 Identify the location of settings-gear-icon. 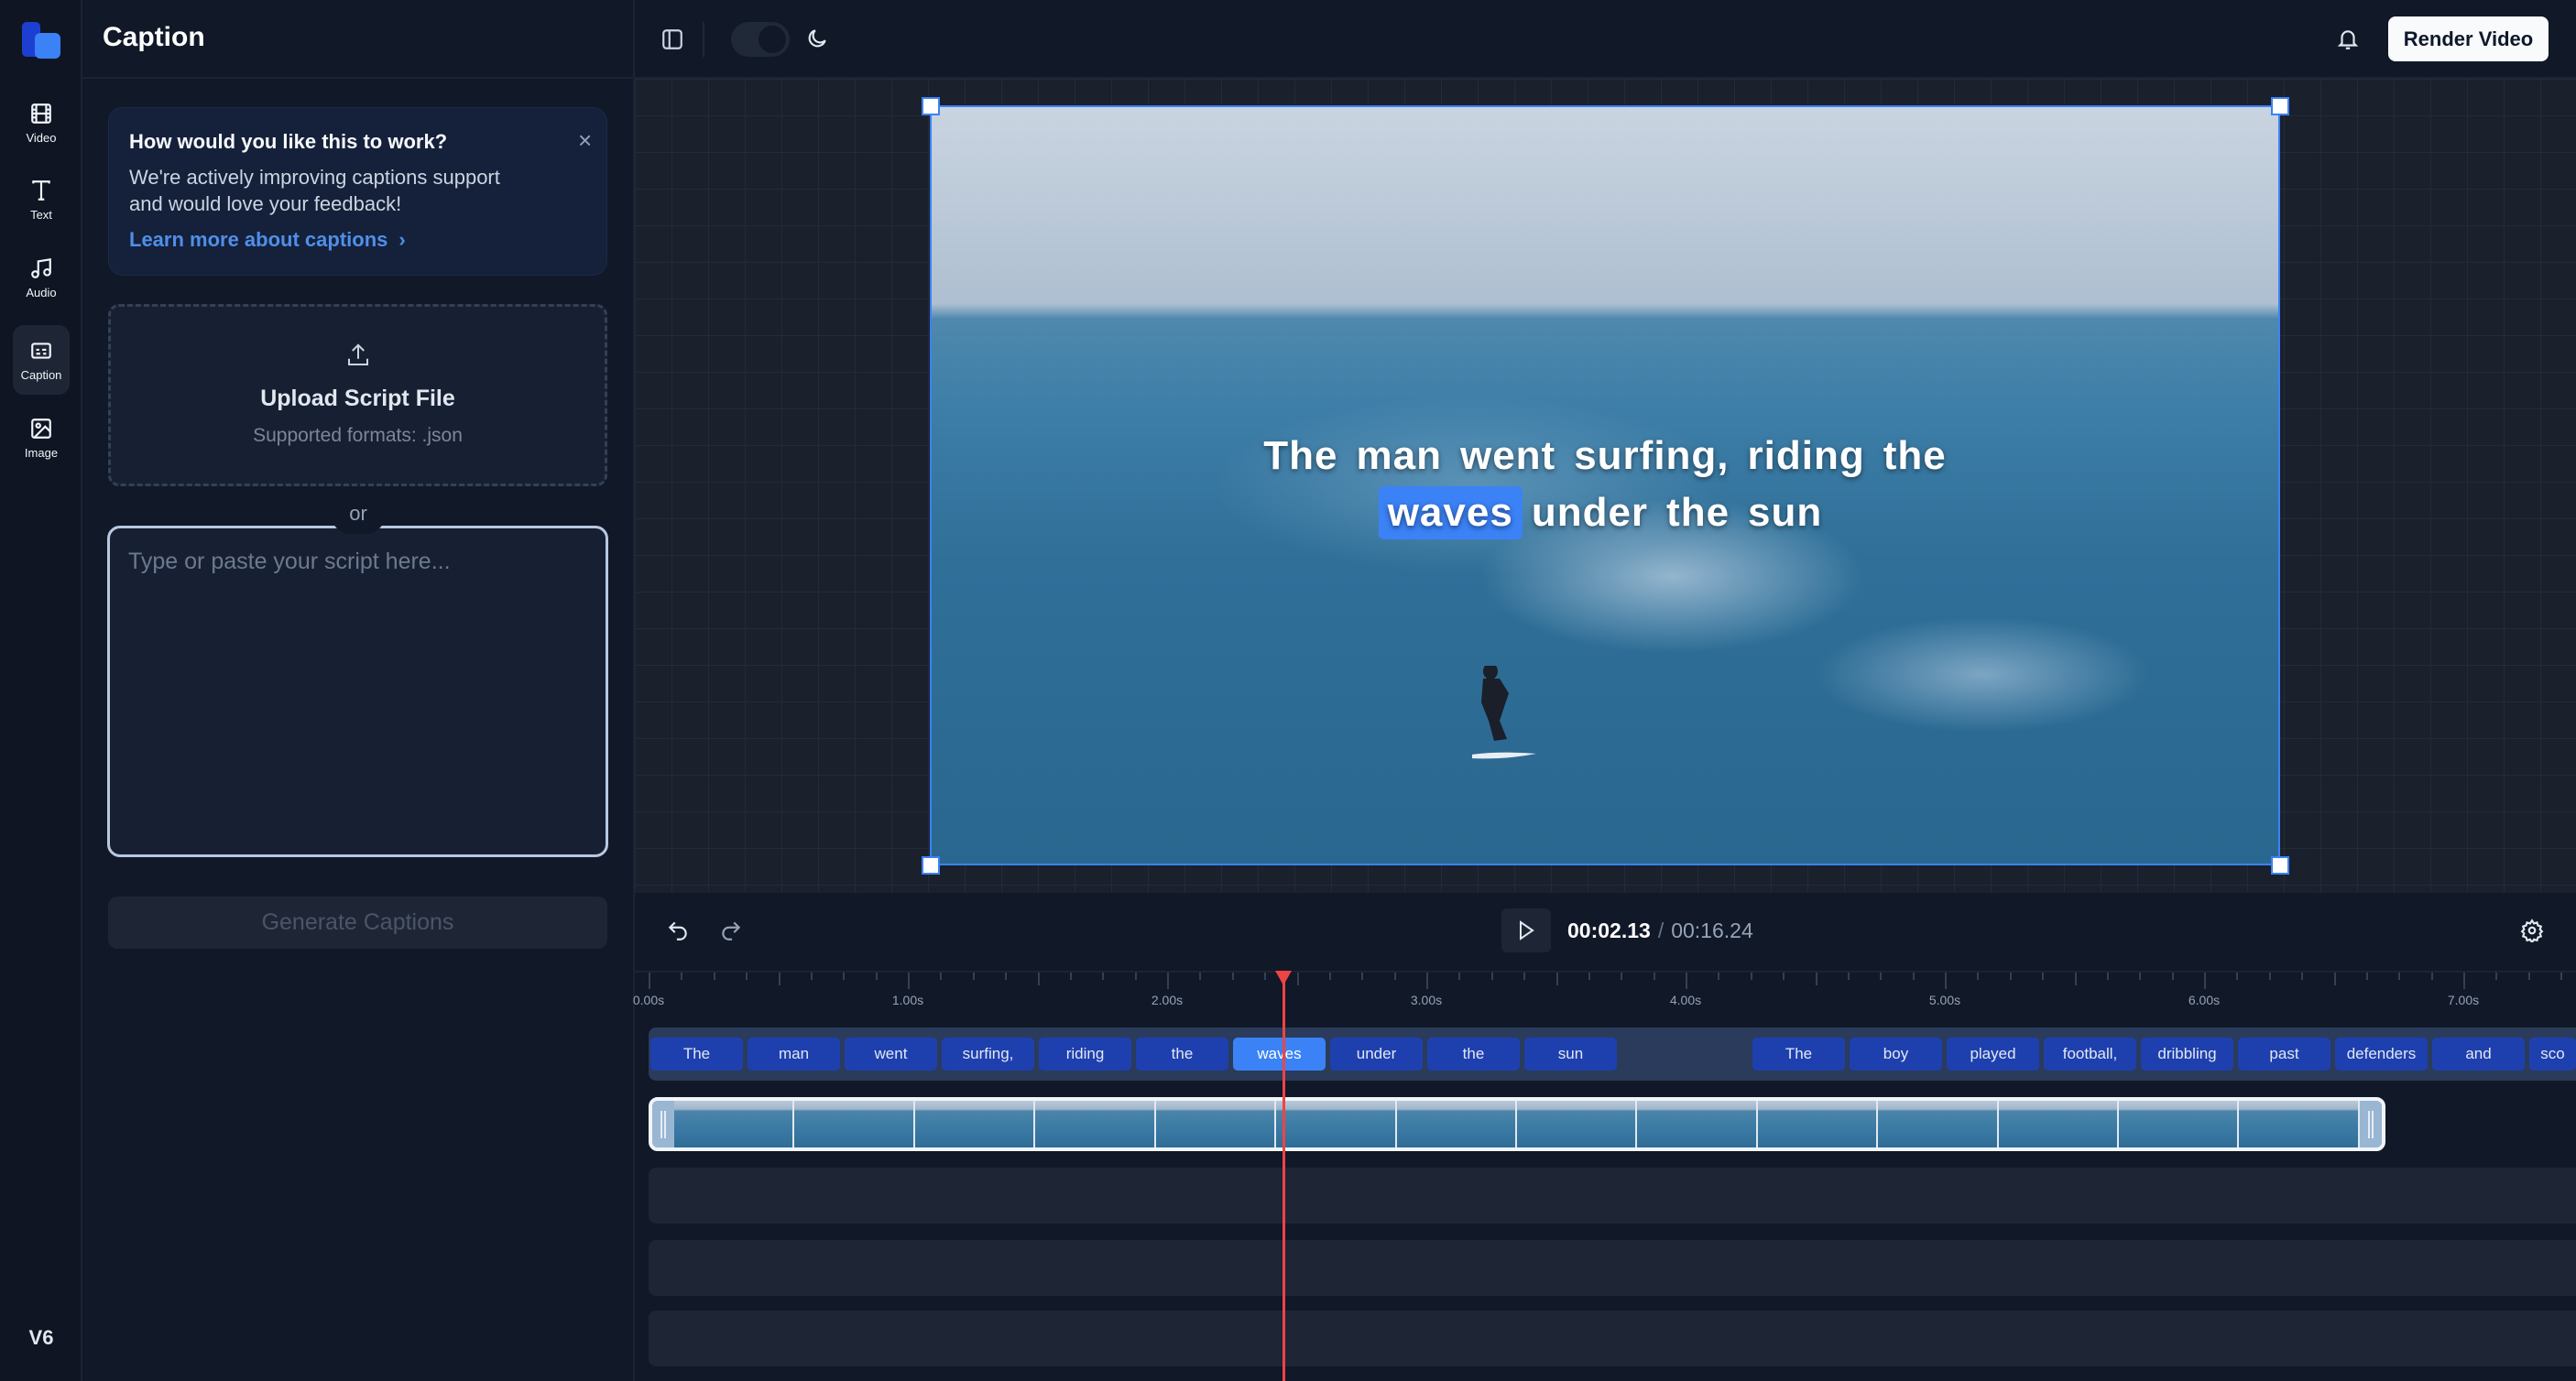
(2532, 930).